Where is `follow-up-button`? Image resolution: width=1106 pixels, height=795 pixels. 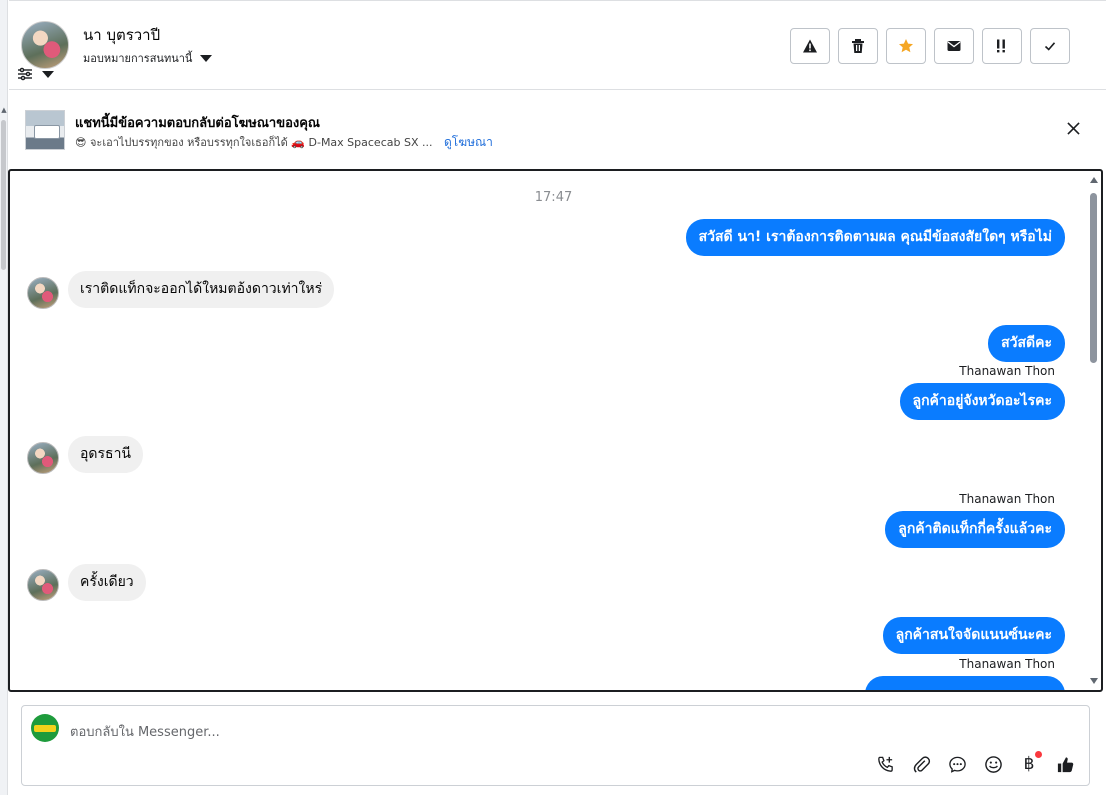
follow-up-button is located at coordinates (1002, 46).